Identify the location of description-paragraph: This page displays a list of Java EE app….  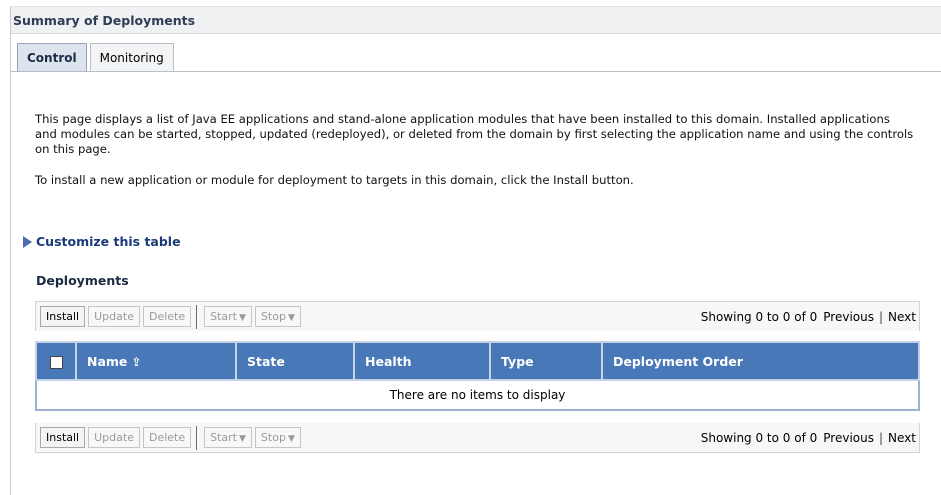
(474, 134).